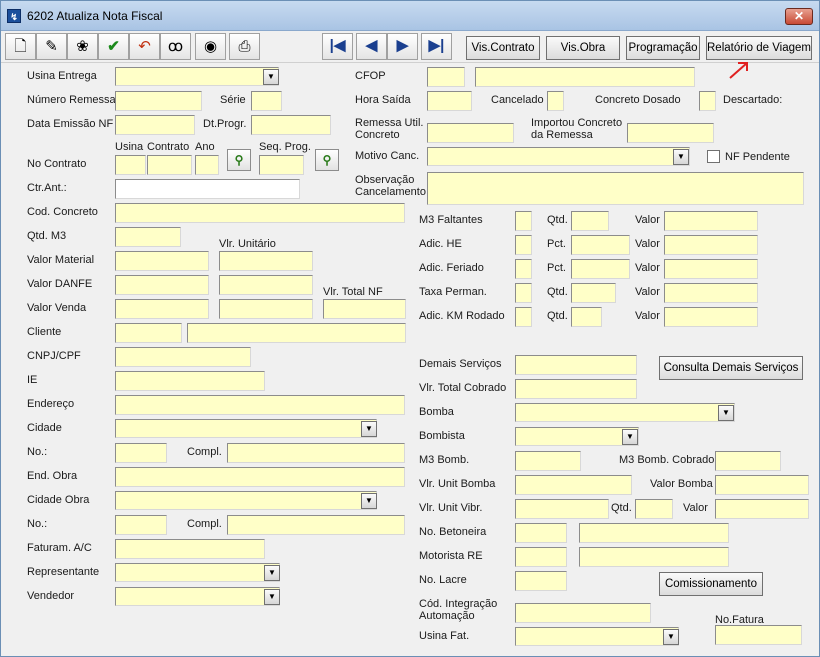 The width and height of the screenshot is (820, 657). I want to click on cidade-obra-dropdown-icon: ▼, so click(369, 501).